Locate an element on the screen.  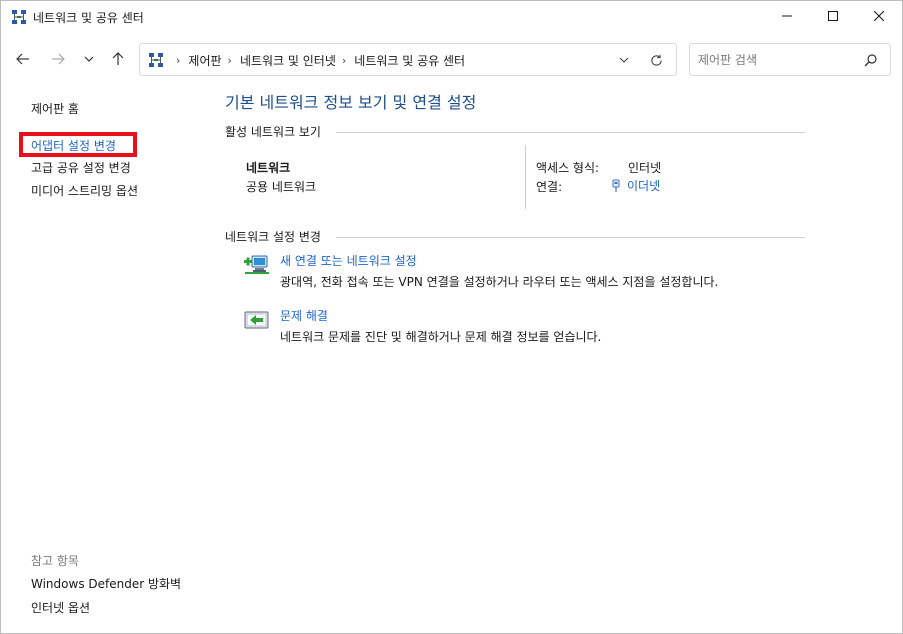
arrow-up-icon is located at coordinates (118, 58).